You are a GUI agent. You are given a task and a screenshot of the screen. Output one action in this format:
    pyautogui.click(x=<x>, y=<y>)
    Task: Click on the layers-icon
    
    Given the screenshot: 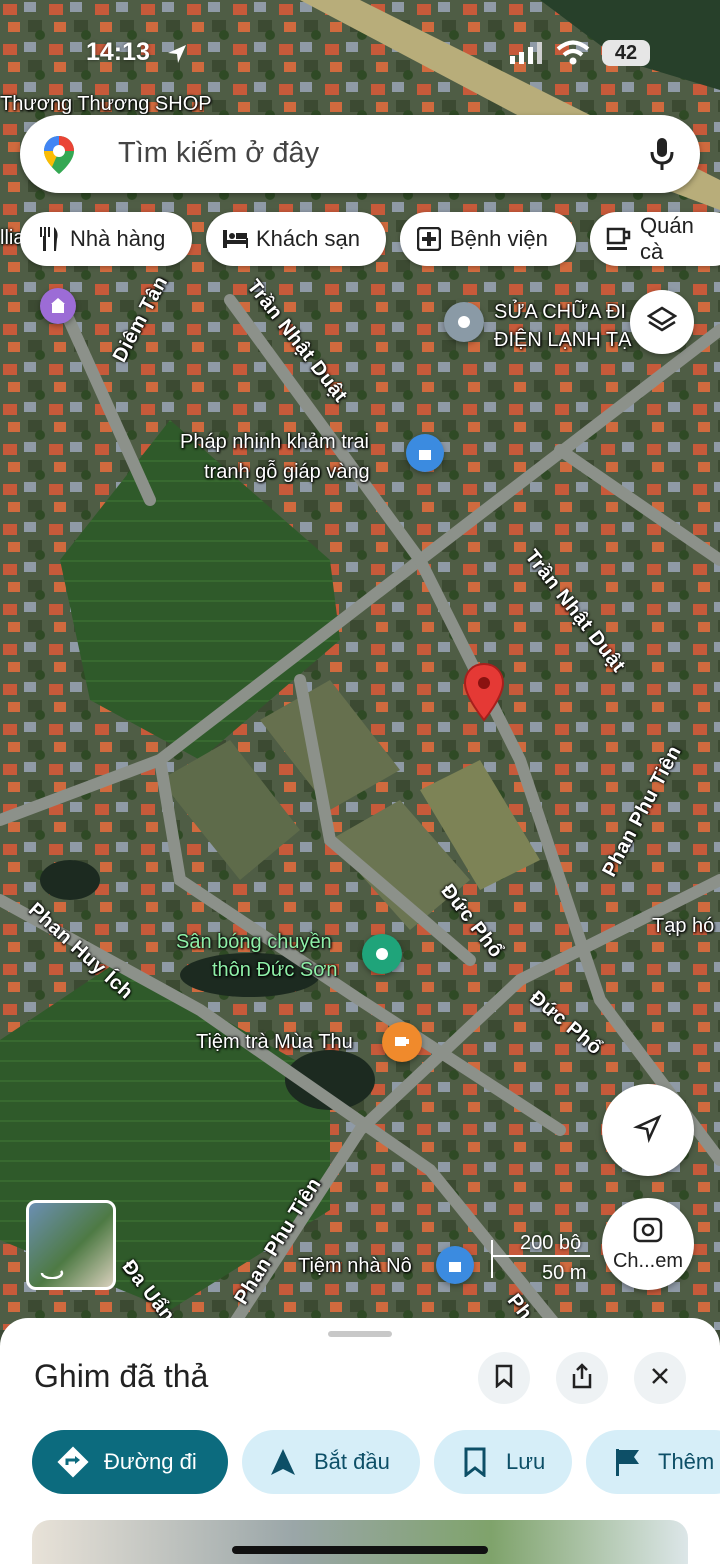 What is the action you would take?
    pyautogui.click(x=662, y=322)
    